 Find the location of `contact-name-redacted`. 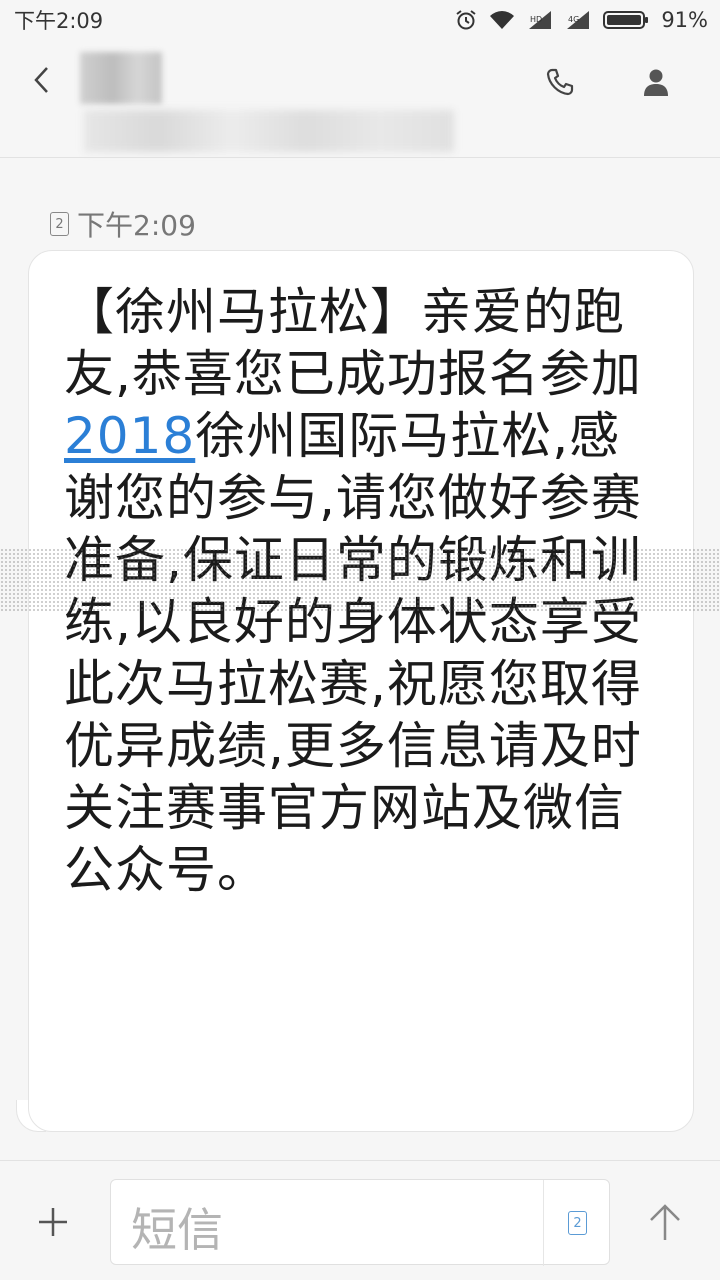

contact-name-redacted is located at coordinates (121, 78).